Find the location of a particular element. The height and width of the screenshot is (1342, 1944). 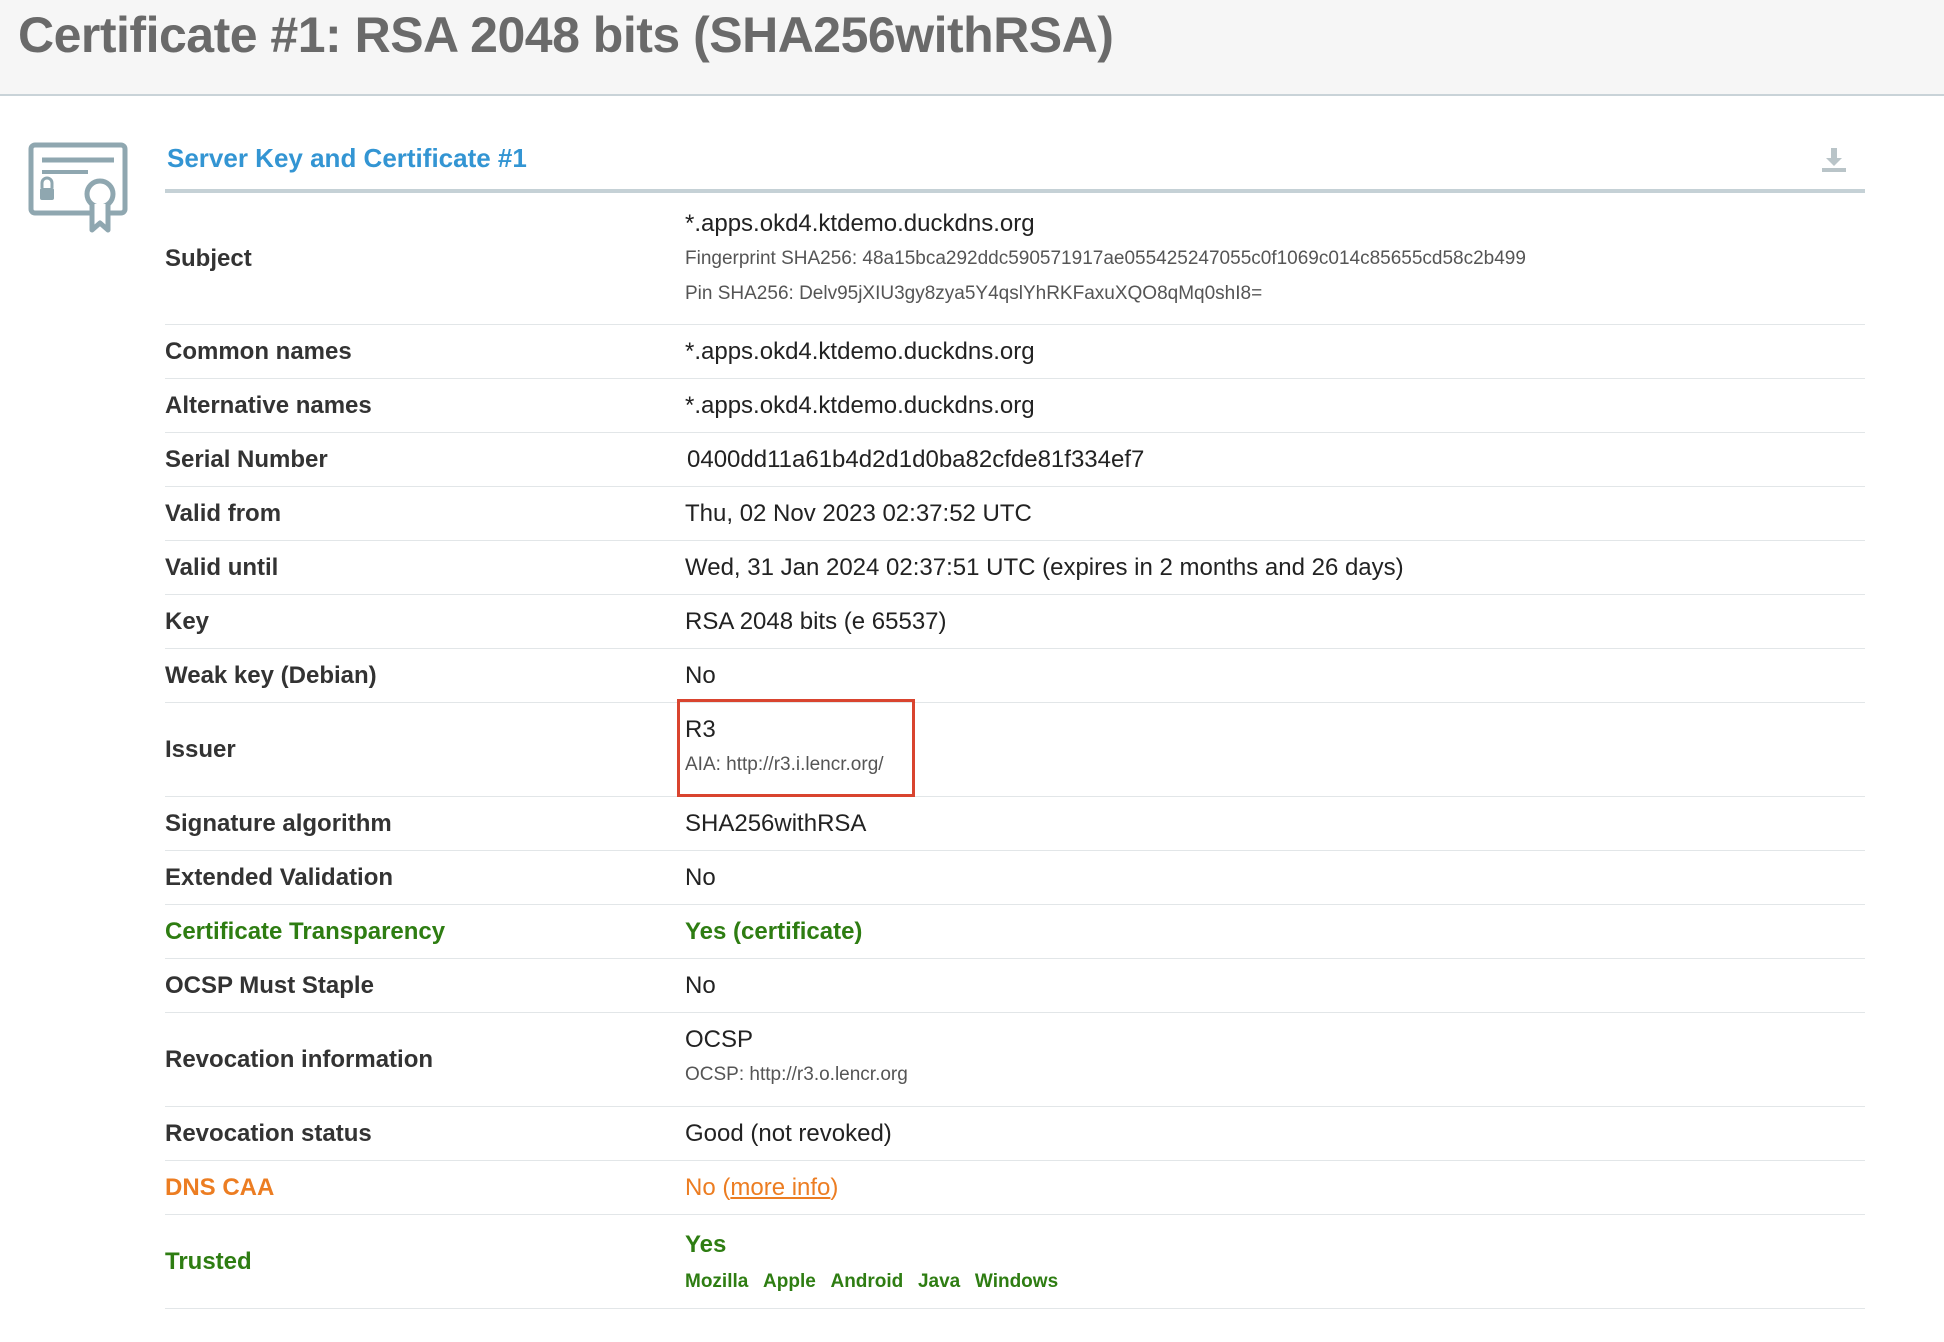

label-alternative-names: Alternative names is located at coordinates (268, 405).